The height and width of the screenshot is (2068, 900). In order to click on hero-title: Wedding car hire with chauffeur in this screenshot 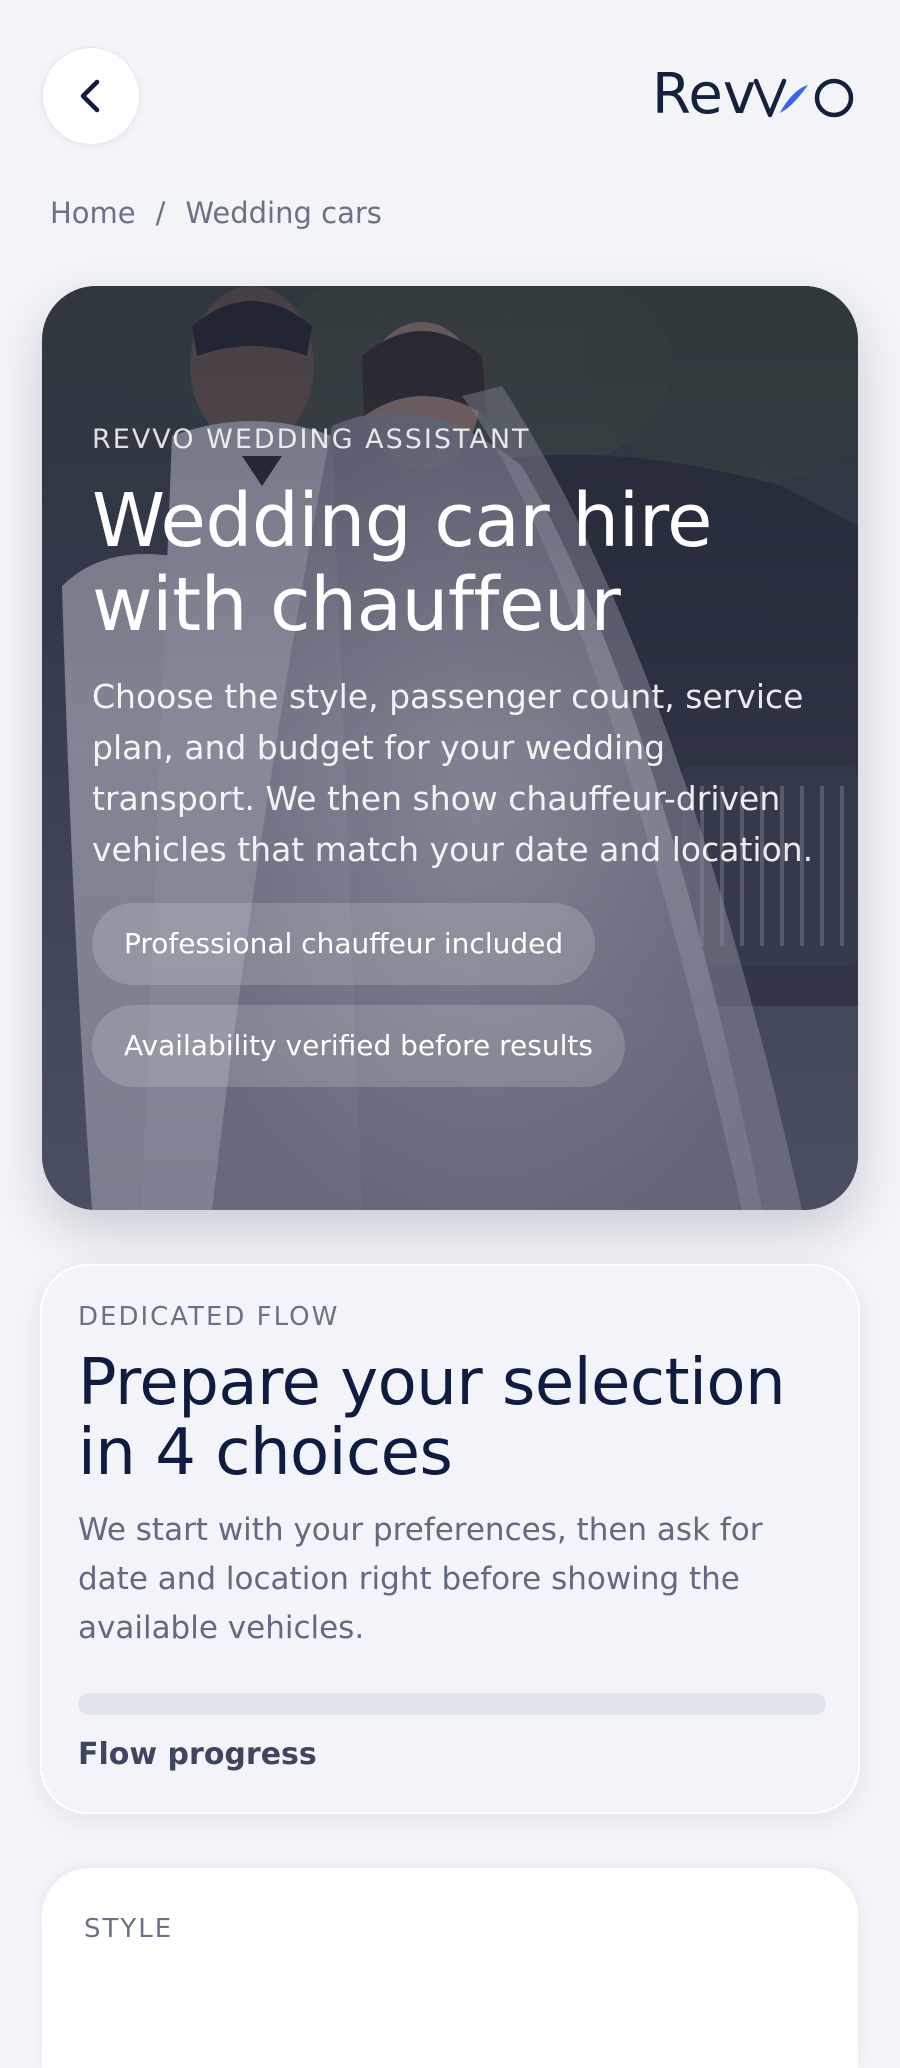, I will do `click(402, 563)`.